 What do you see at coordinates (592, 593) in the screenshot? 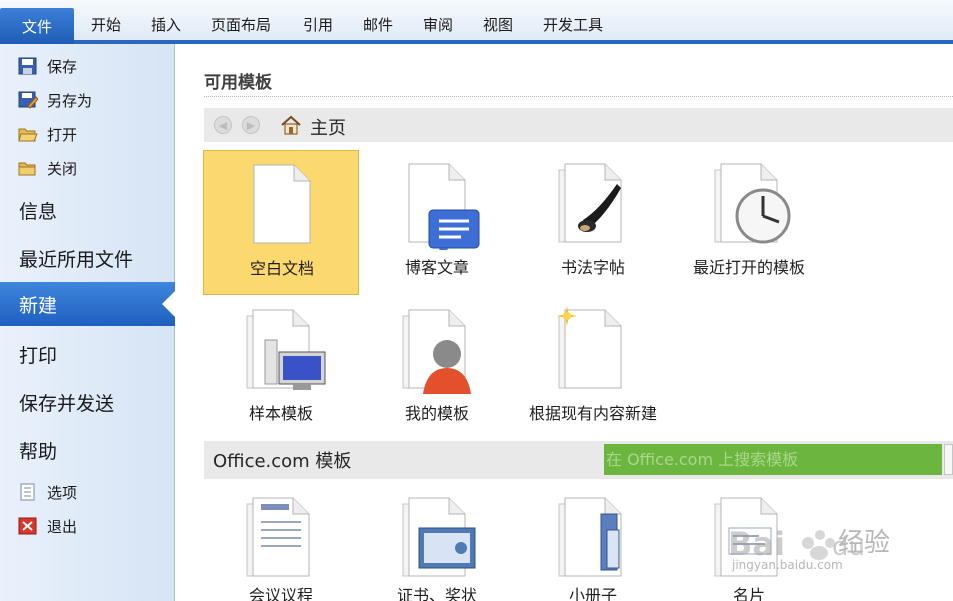
I see `template-label: 小册子` at bounding box center [592, 593].